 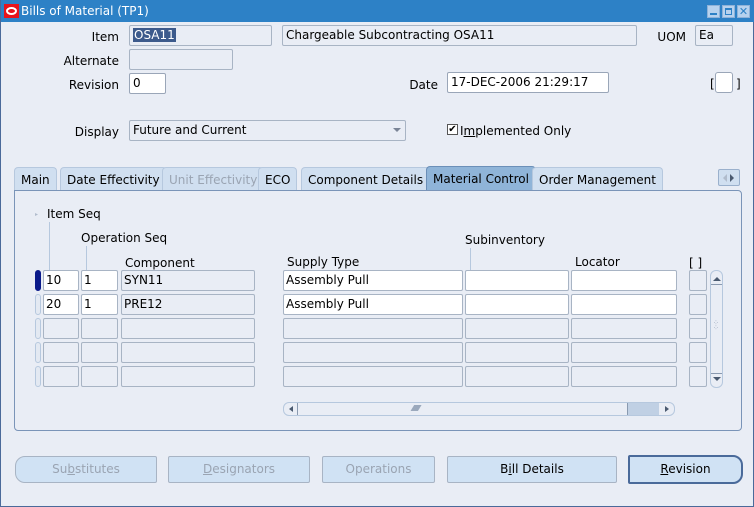 I want to click on tab-main: Main, so click(x=35, y=179).